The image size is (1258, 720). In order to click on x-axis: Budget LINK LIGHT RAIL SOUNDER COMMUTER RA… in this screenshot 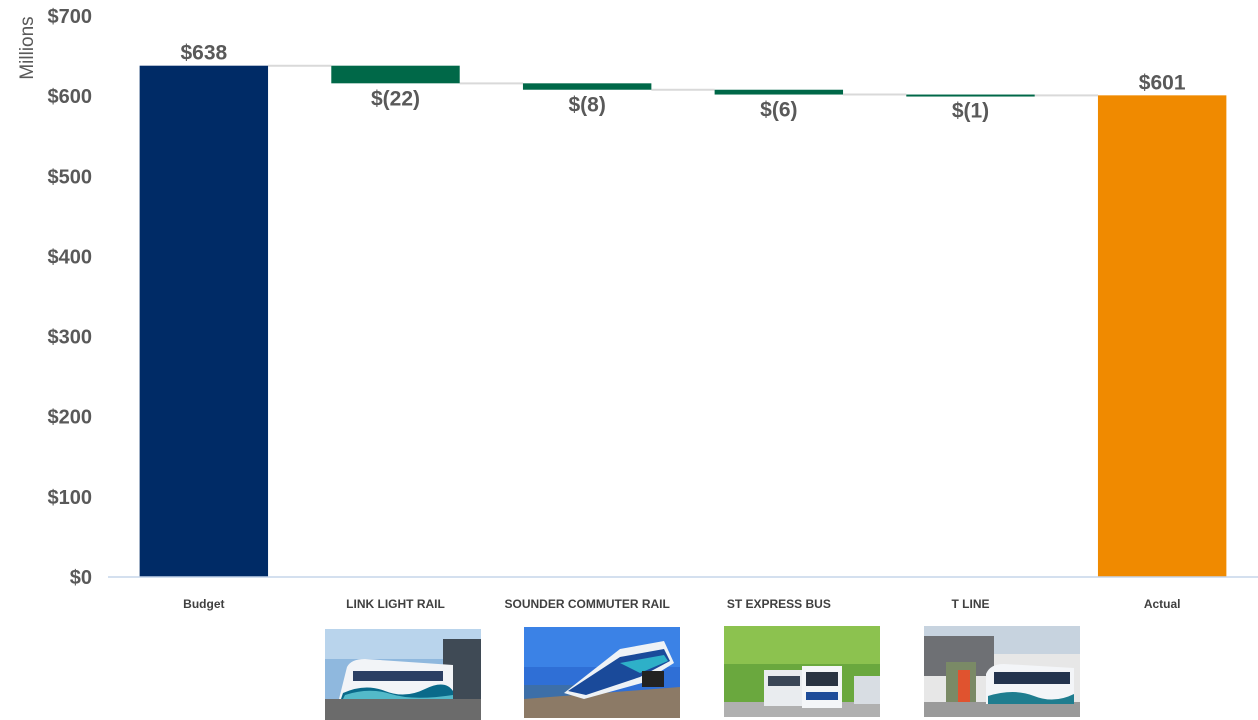, I will do `click(681, 604)`.